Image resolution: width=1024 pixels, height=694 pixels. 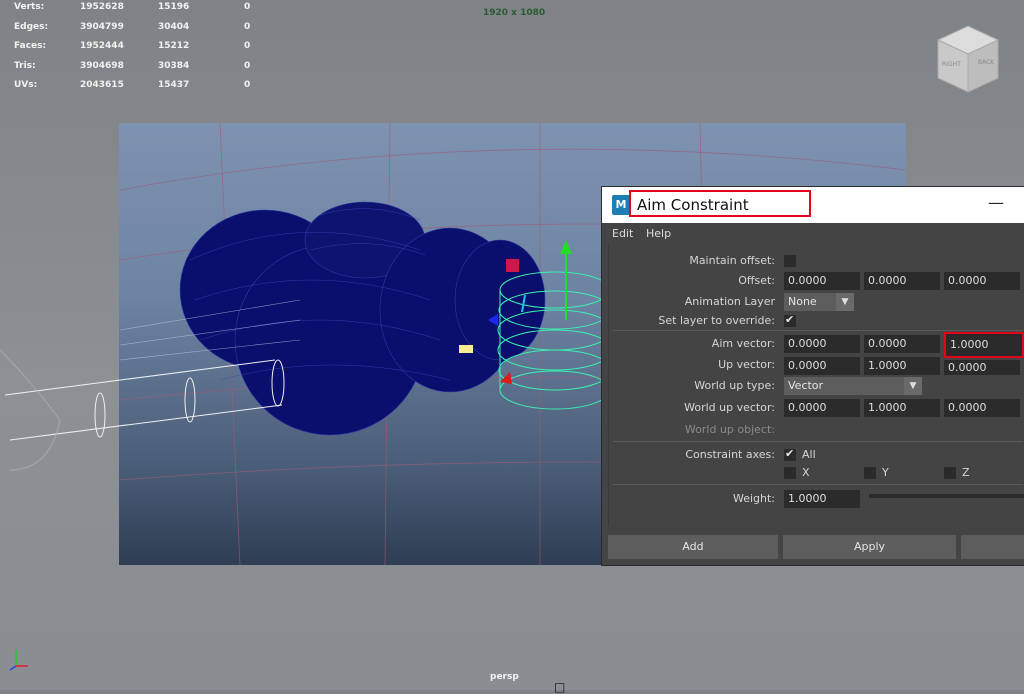 I want to click on set-layer-override-label: Set layer to override:, so click(x=716, y=320).